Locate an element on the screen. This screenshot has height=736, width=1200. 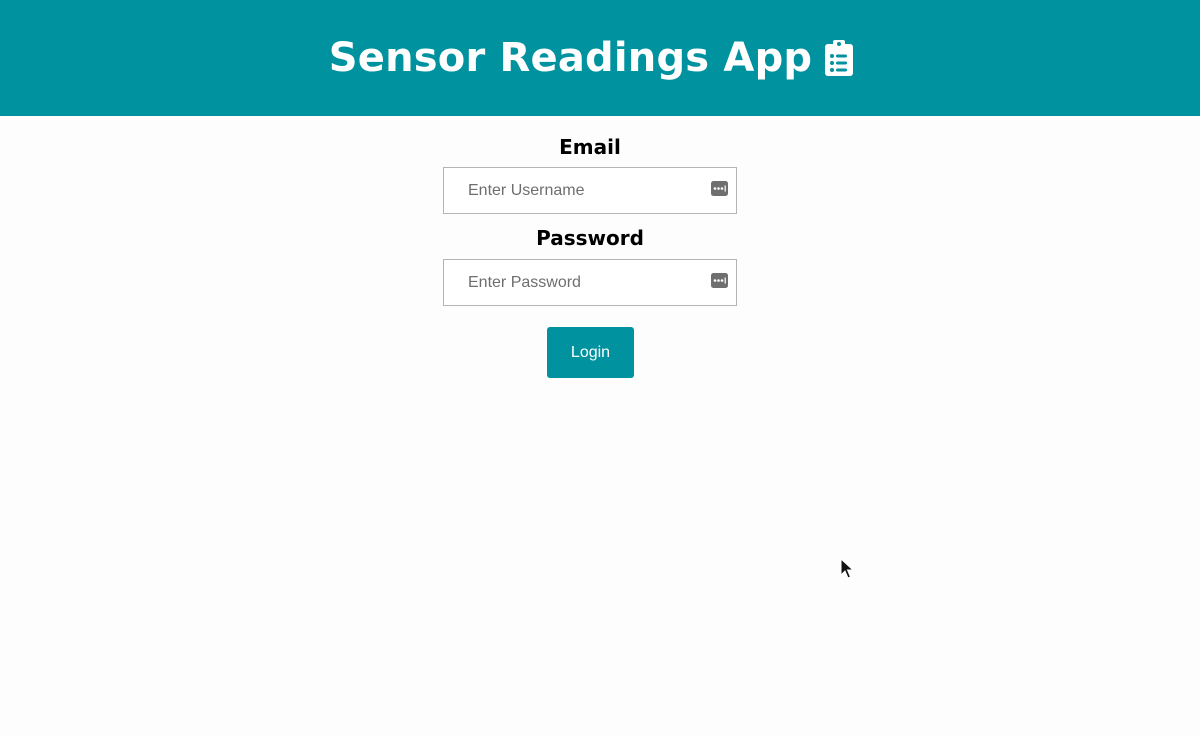
password-label: Password is located at coordinates (590, 238).